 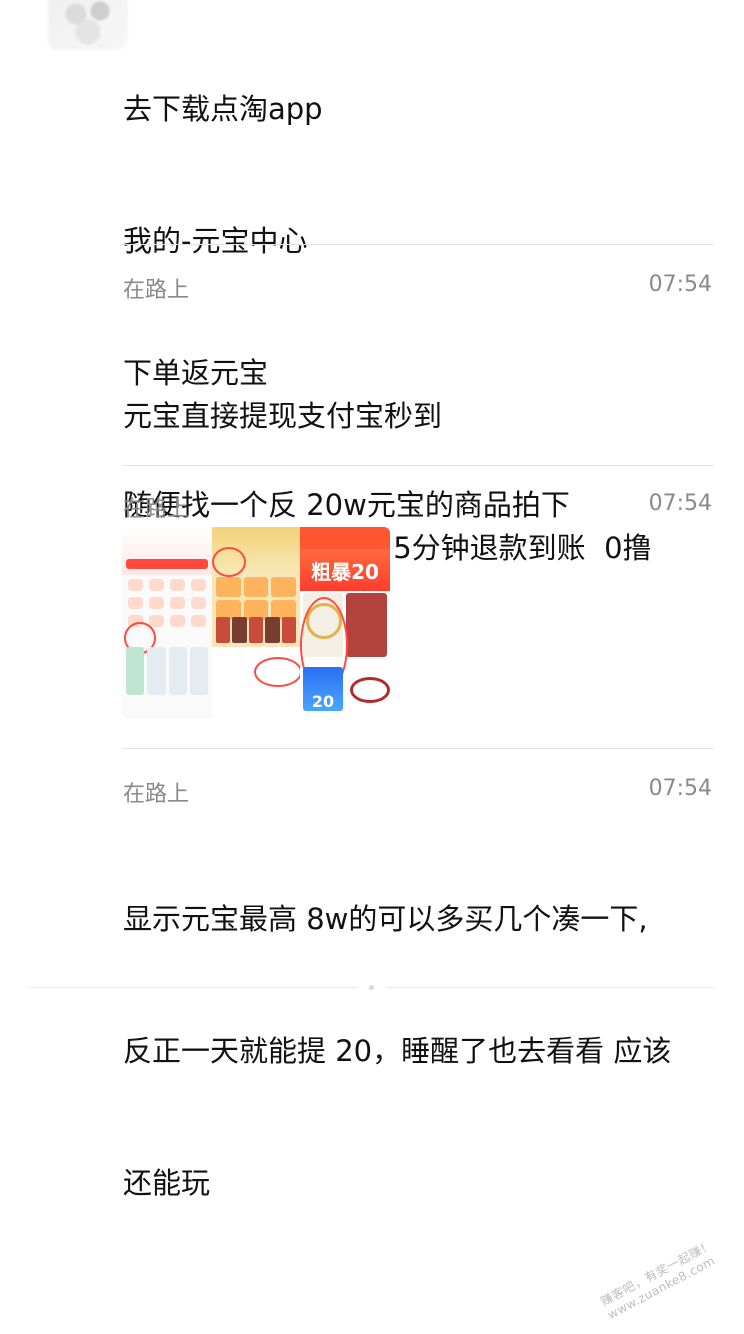 What do you see at coordinates (345, 570) in the screenshot?
I see `promo-banner: 粗暴20` at bounding box center [345, 570].